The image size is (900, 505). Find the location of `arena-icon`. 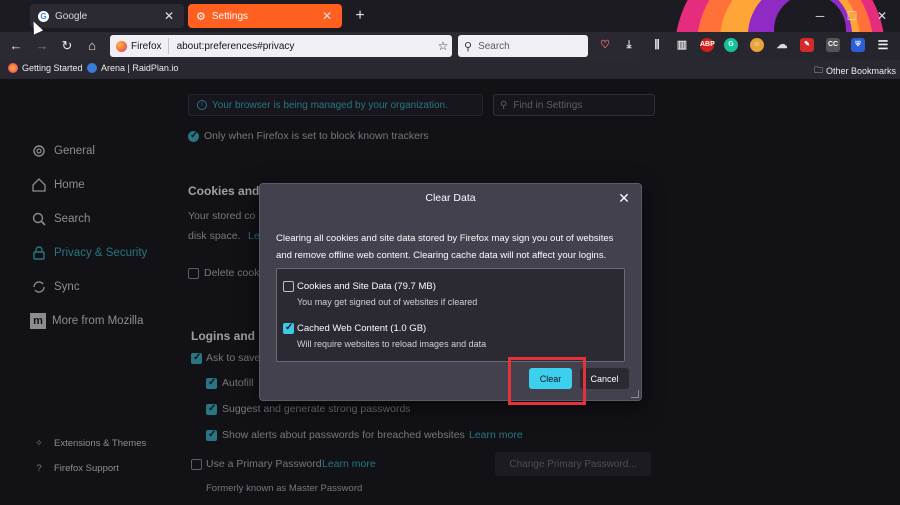

arena-icon is located at coordinates (92, 68).